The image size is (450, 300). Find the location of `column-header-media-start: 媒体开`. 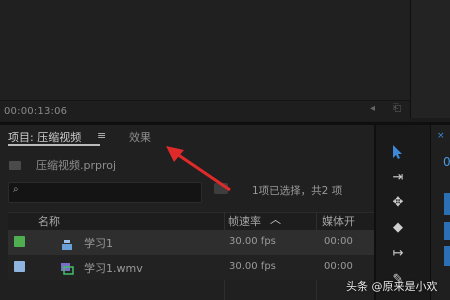

column-header-media-start: 媒体开 is located at coordinates (338, 221).